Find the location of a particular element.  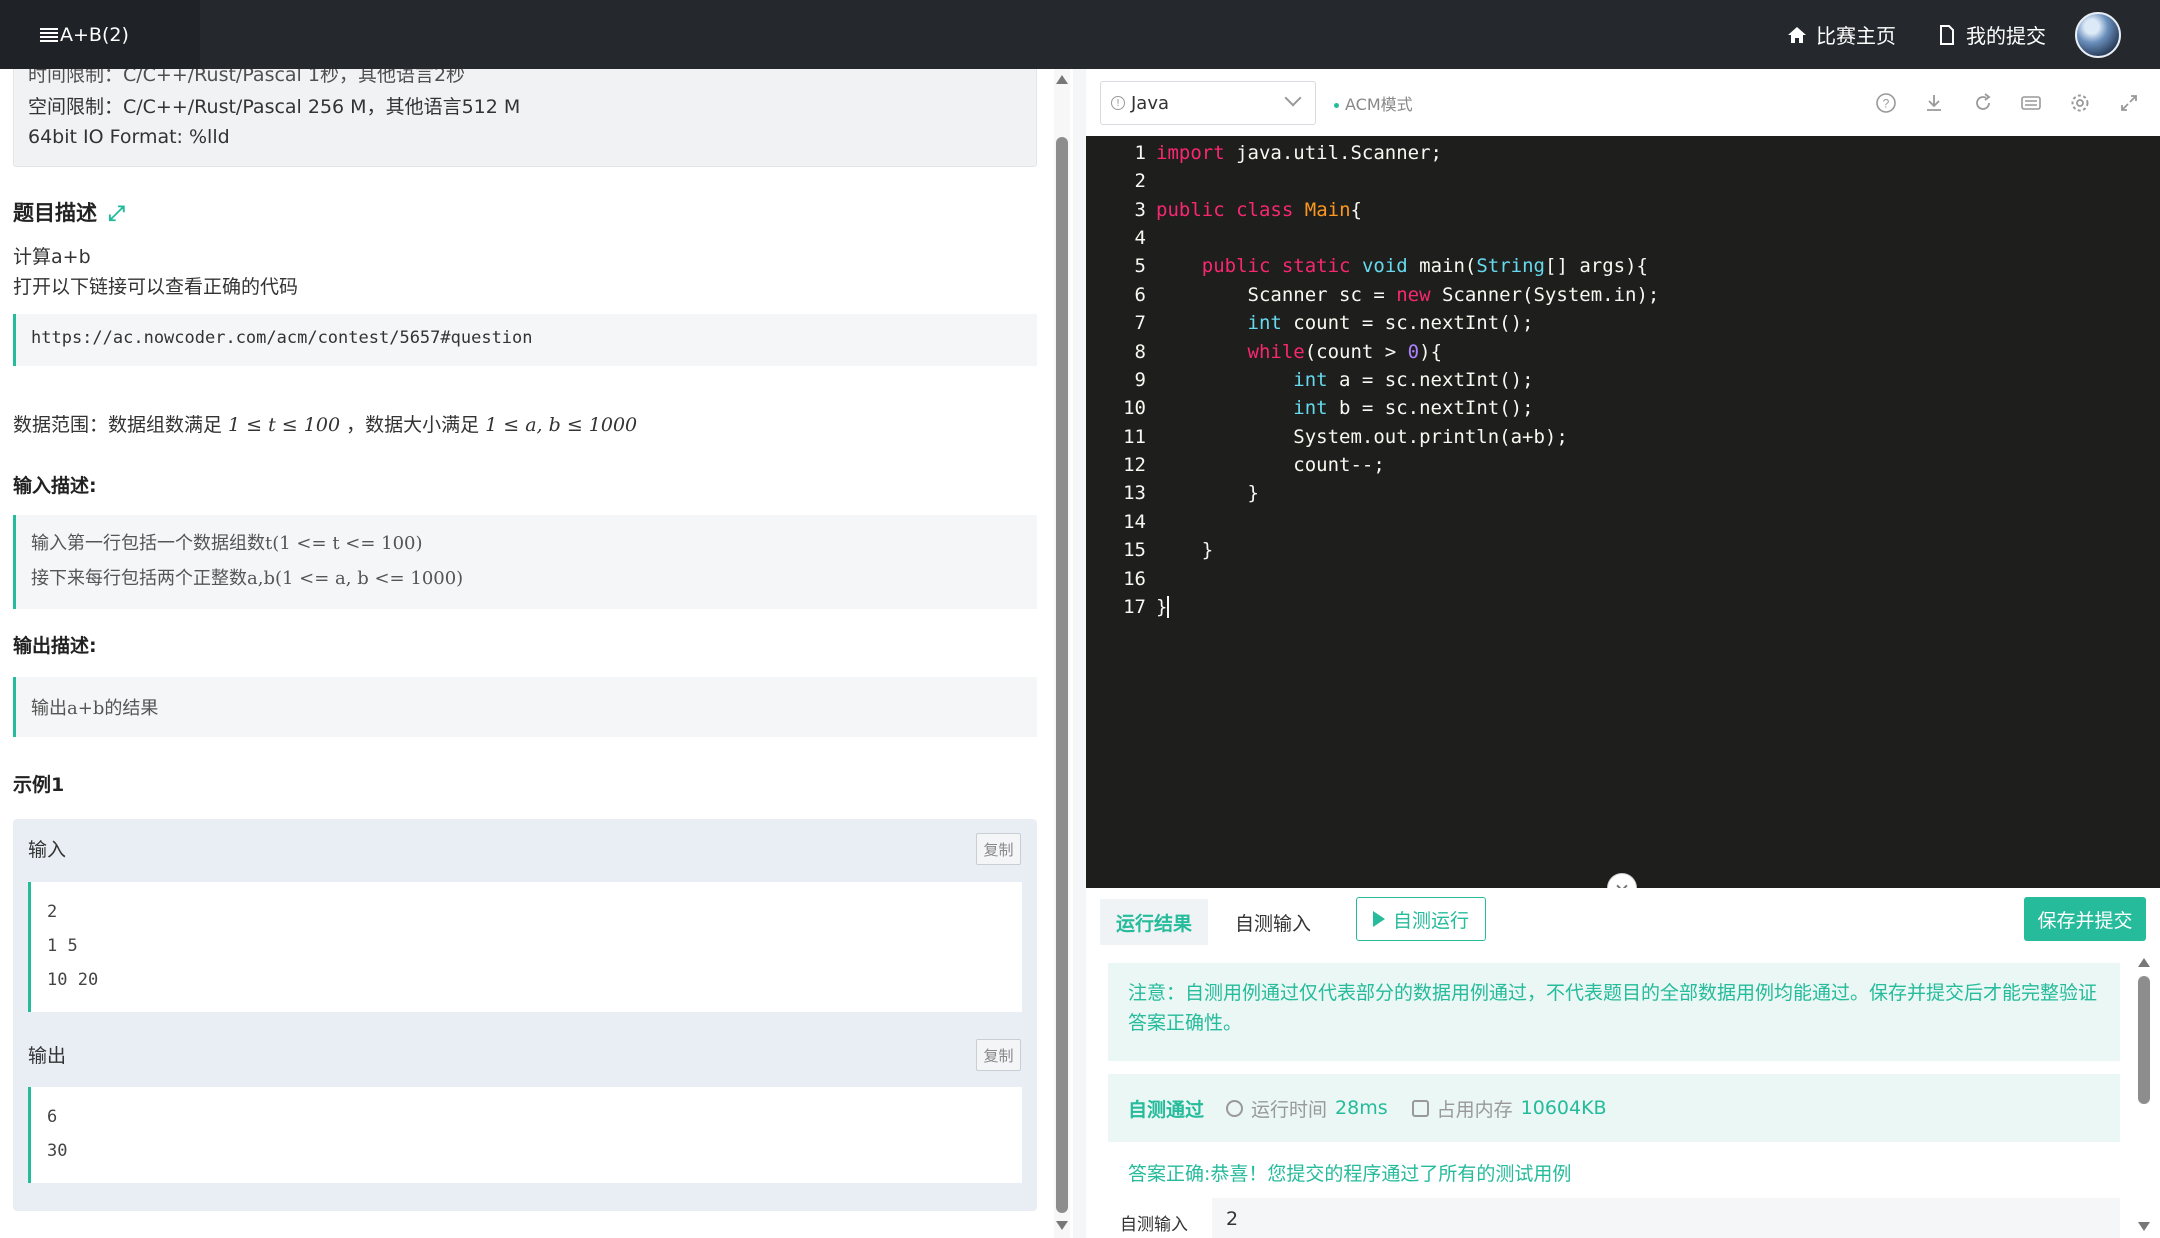

code-line: 8 while(count > 0){ is located at coordinates (1264, 355).